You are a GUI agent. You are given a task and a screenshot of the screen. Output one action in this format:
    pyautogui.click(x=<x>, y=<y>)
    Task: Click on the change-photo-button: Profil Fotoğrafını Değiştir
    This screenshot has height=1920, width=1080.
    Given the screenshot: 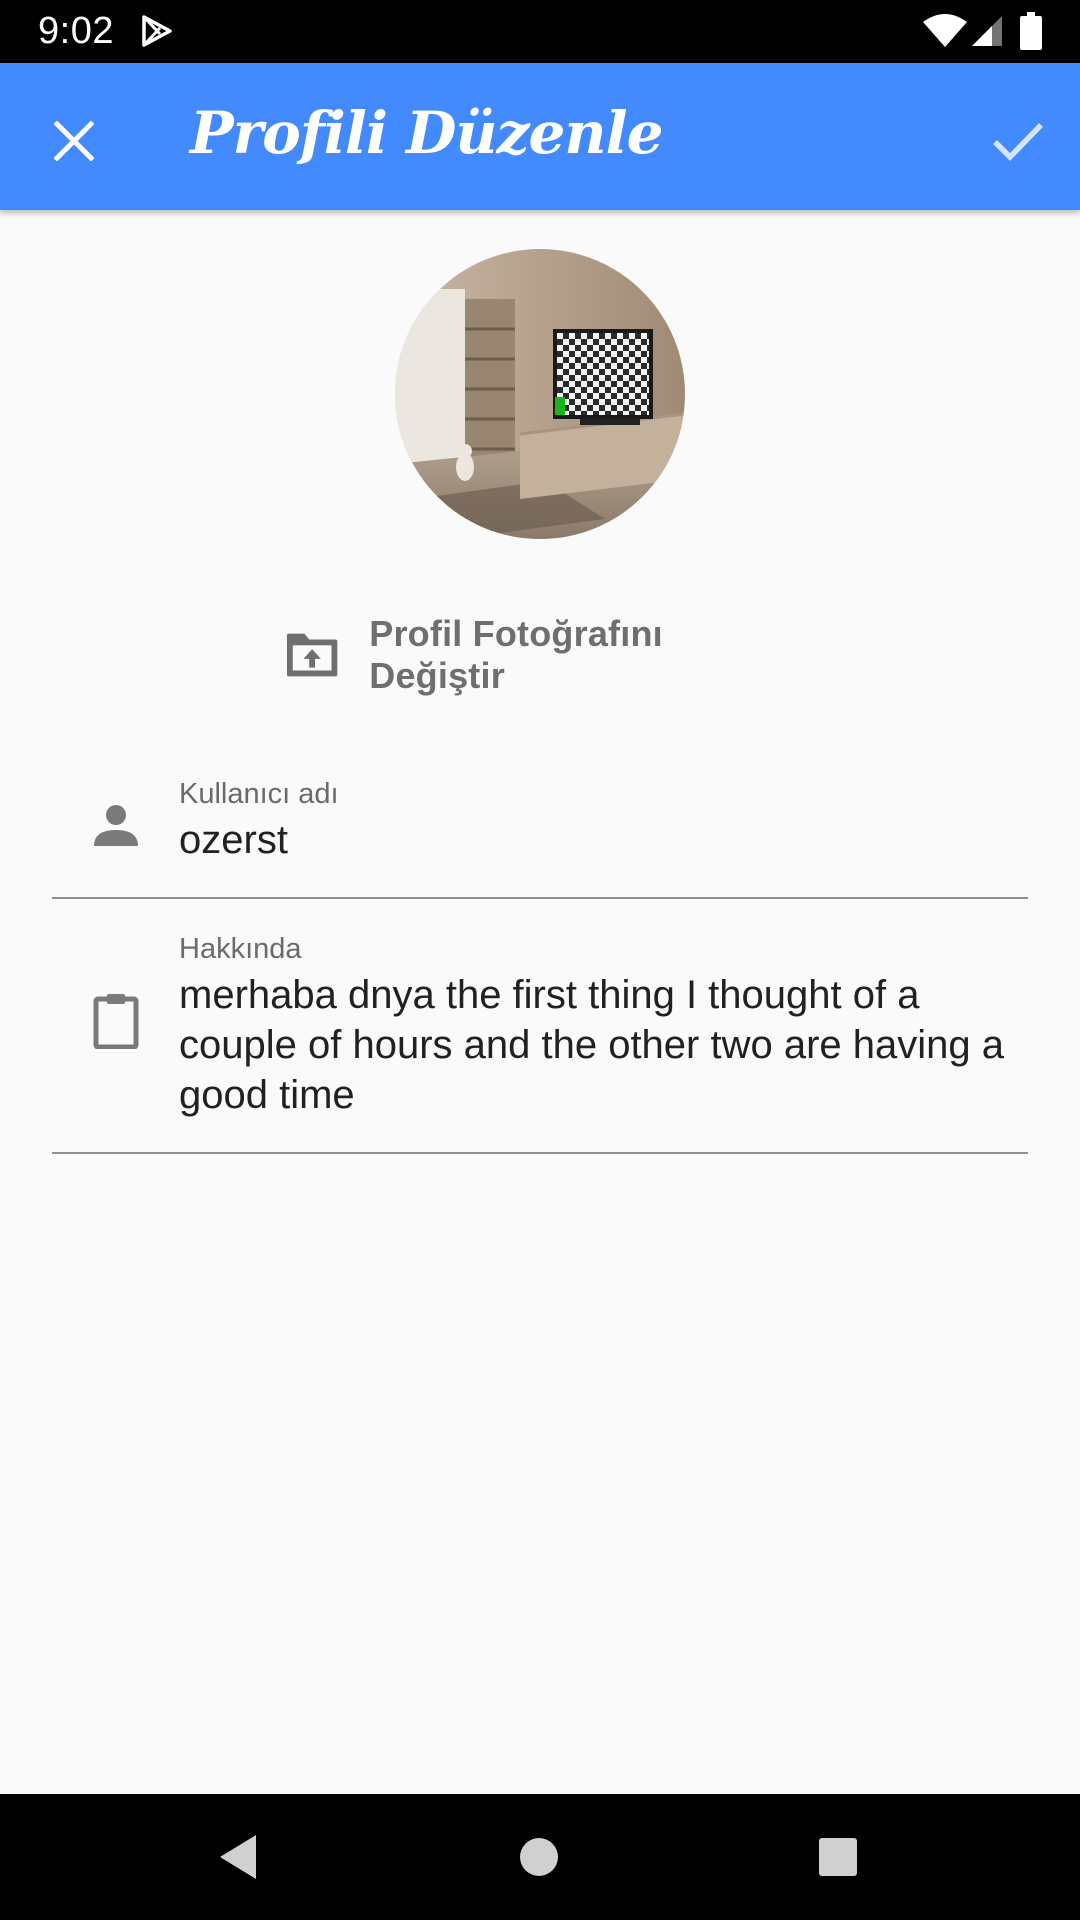 What is the action you would take?
    pyautogui.click(x=540, y=654)
    